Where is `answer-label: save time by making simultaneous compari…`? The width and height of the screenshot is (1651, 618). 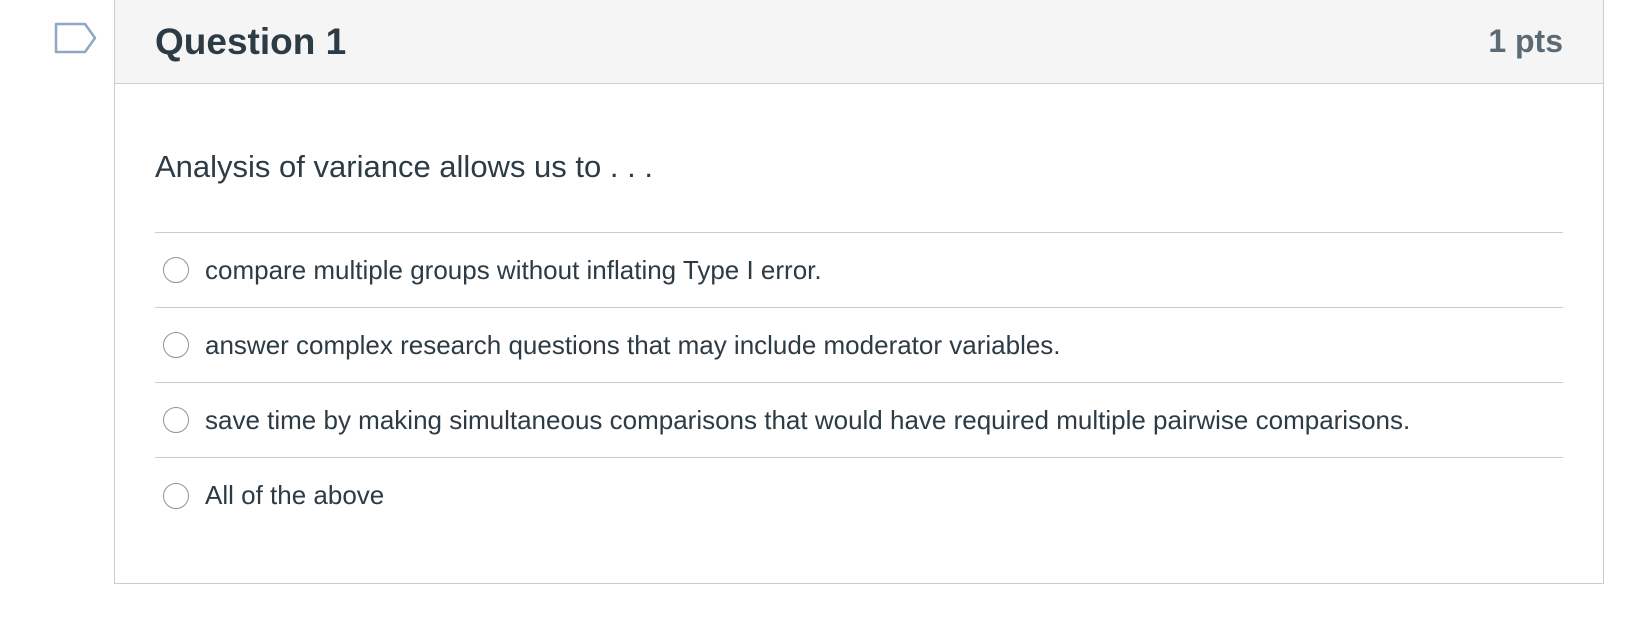
answer-label: save time by making simultaneous compari… is located at coordinates (807, 420).